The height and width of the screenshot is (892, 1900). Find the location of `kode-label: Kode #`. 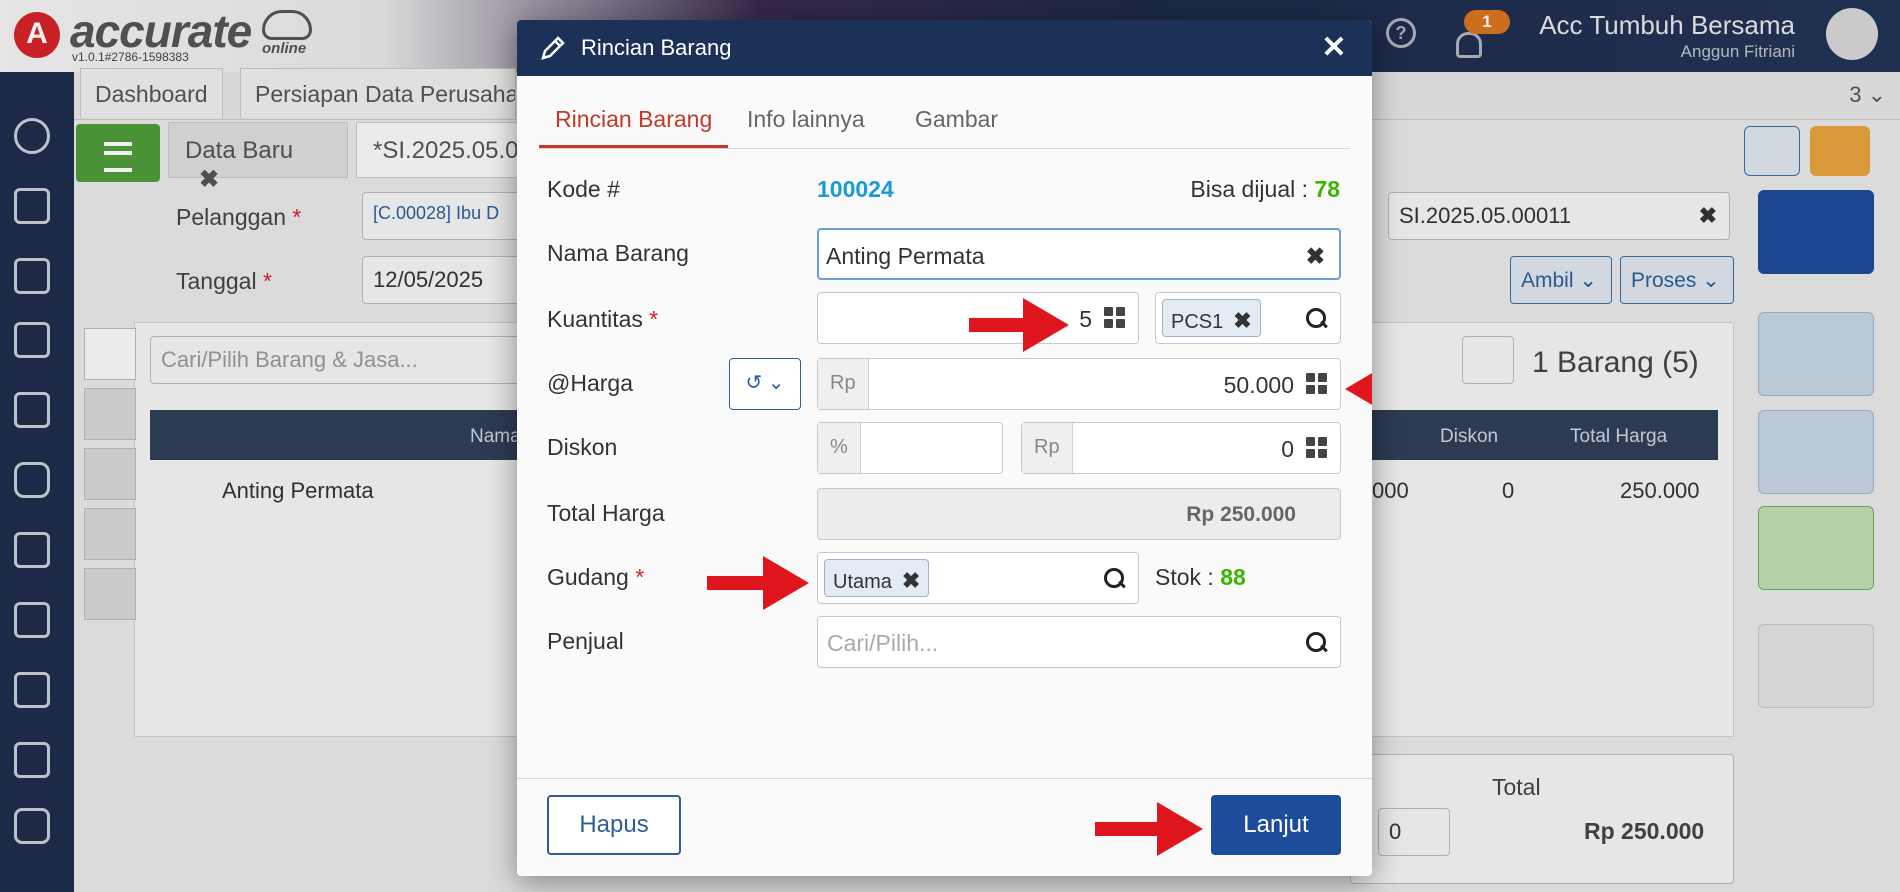

kode-label: Kode # is located at coordinates (583, 189).